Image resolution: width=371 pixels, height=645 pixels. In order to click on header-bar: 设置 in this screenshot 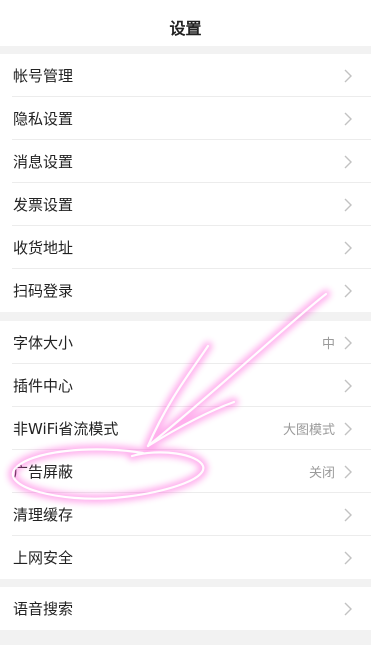, I will do `click(185, 23)`.